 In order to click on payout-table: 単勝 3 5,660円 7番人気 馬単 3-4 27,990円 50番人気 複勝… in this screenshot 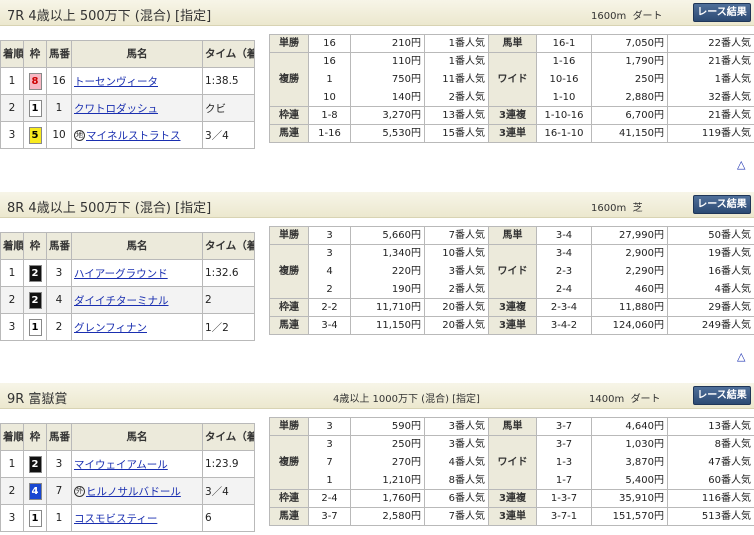, I will do `click(511, 280)`.